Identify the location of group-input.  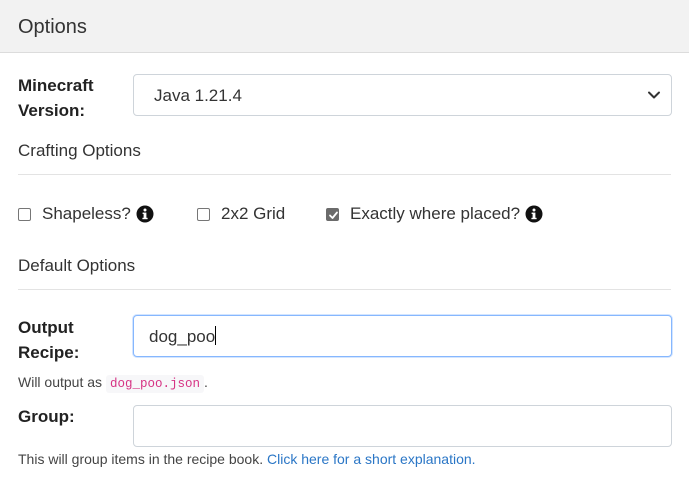
(402, 426).